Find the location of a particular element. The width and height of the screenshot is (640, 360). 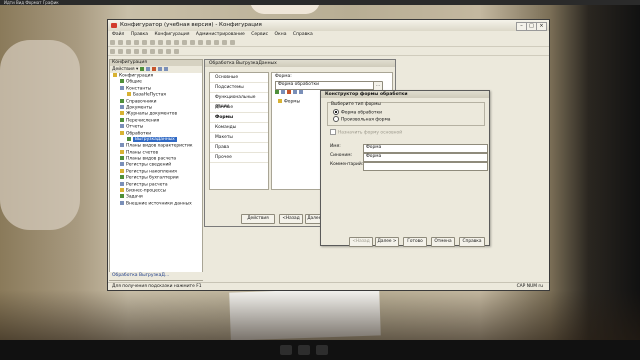

zoom-icon is located at coordinates (184, 42).